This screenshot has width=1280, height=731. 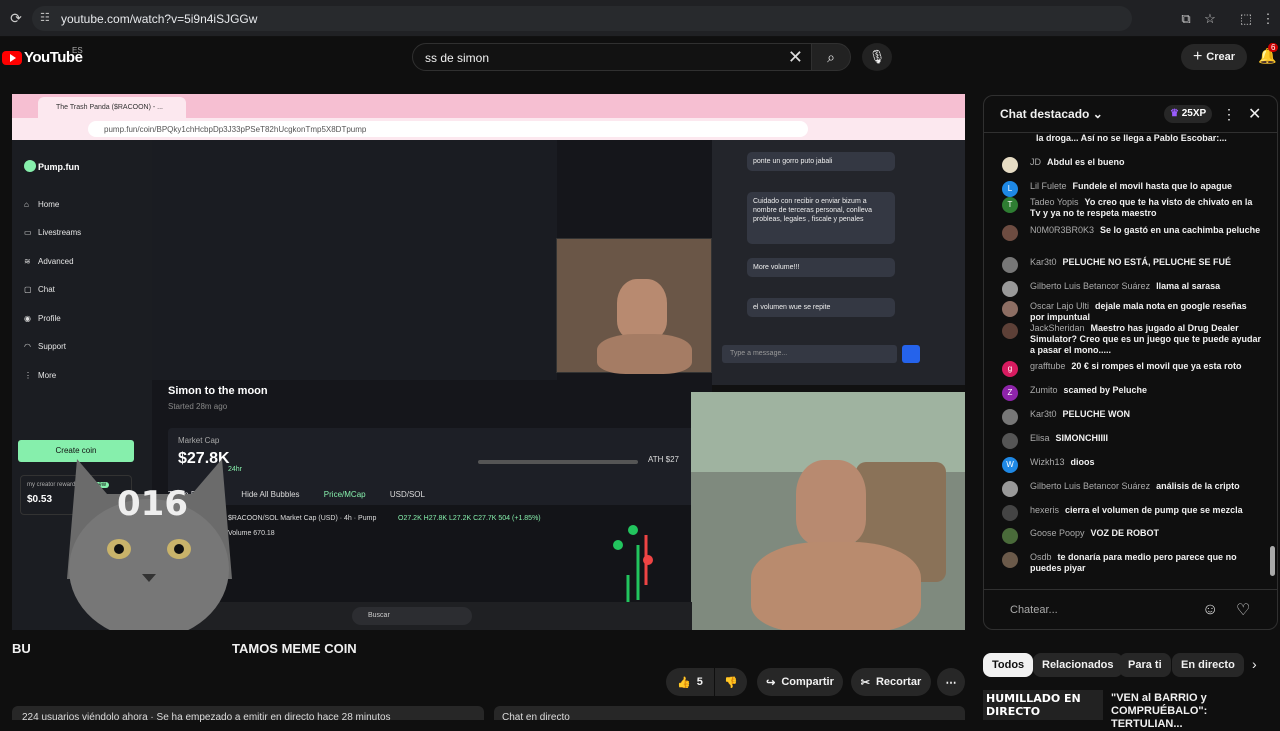 I want to click on notifications-button: 🔔 6, so click(x=1268, y=54).